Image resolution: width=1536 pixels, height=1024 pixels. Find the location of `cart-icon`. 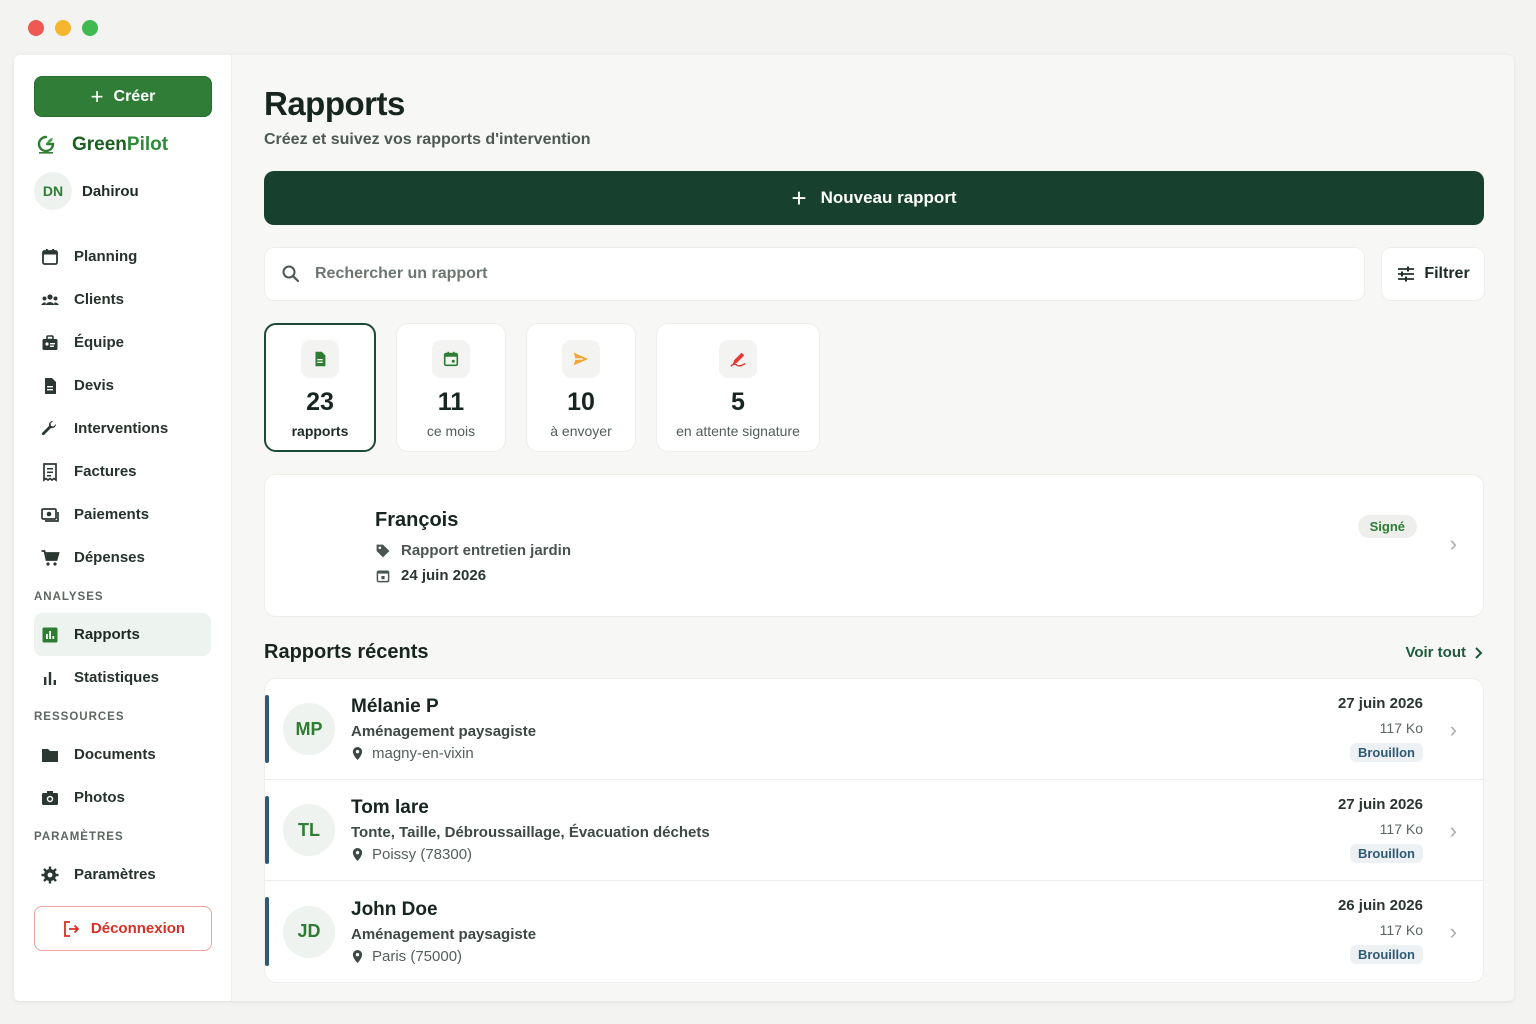

cart-icon is located at coordinates (50, 557).